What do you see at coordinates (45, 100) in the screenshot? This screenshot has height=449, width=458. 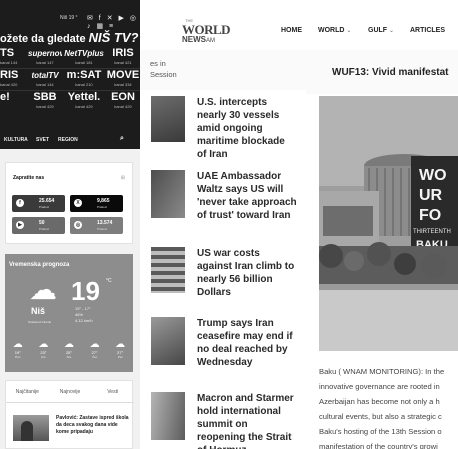 I see `channel-cell: SBB kanal 429` at bounding box center [45, 100].